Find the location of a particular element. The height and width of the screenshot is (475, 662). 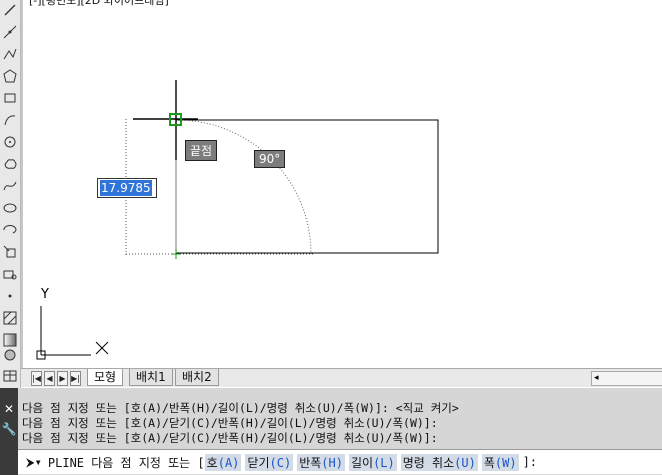

spline-icon is located at coordinates (10, 186).